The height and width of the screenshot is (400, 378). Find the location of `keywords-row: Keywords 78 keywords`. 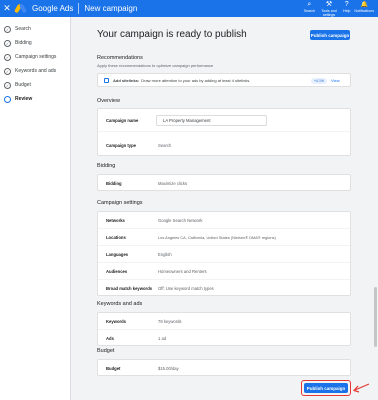

keywords-row: Keywords 78 keywords is located at coordinates (224, 321).